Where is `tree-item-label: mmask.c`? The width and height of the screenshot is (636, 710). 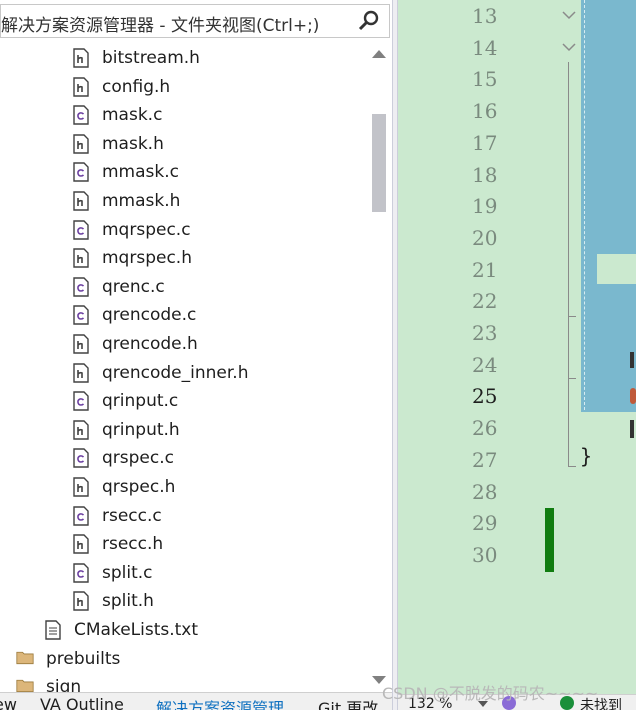
tree-item-label: mmask.c is located at coordinates (140, 172).